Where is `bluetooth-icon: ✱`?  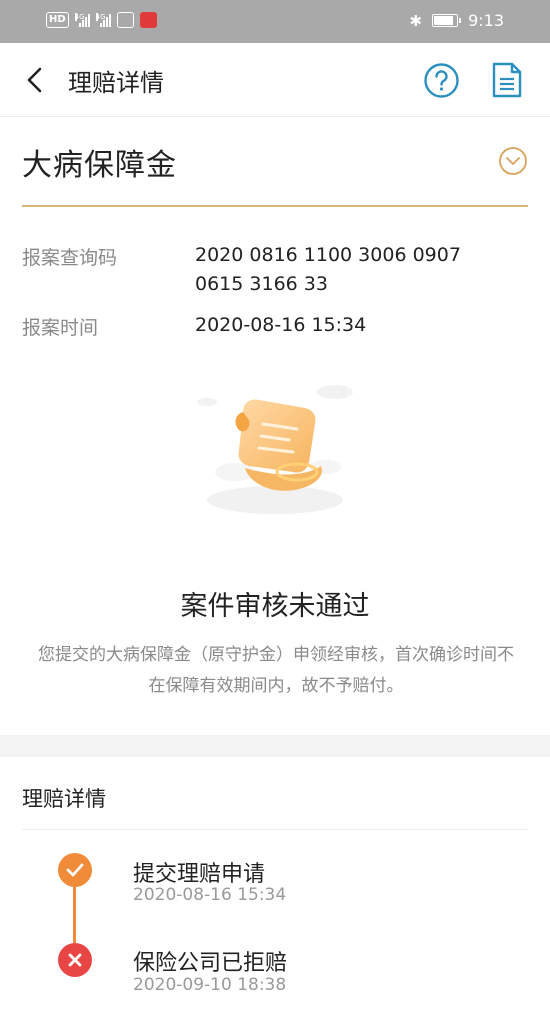
bluetooth-icon: ✱ is located at coordinates (416, 20).